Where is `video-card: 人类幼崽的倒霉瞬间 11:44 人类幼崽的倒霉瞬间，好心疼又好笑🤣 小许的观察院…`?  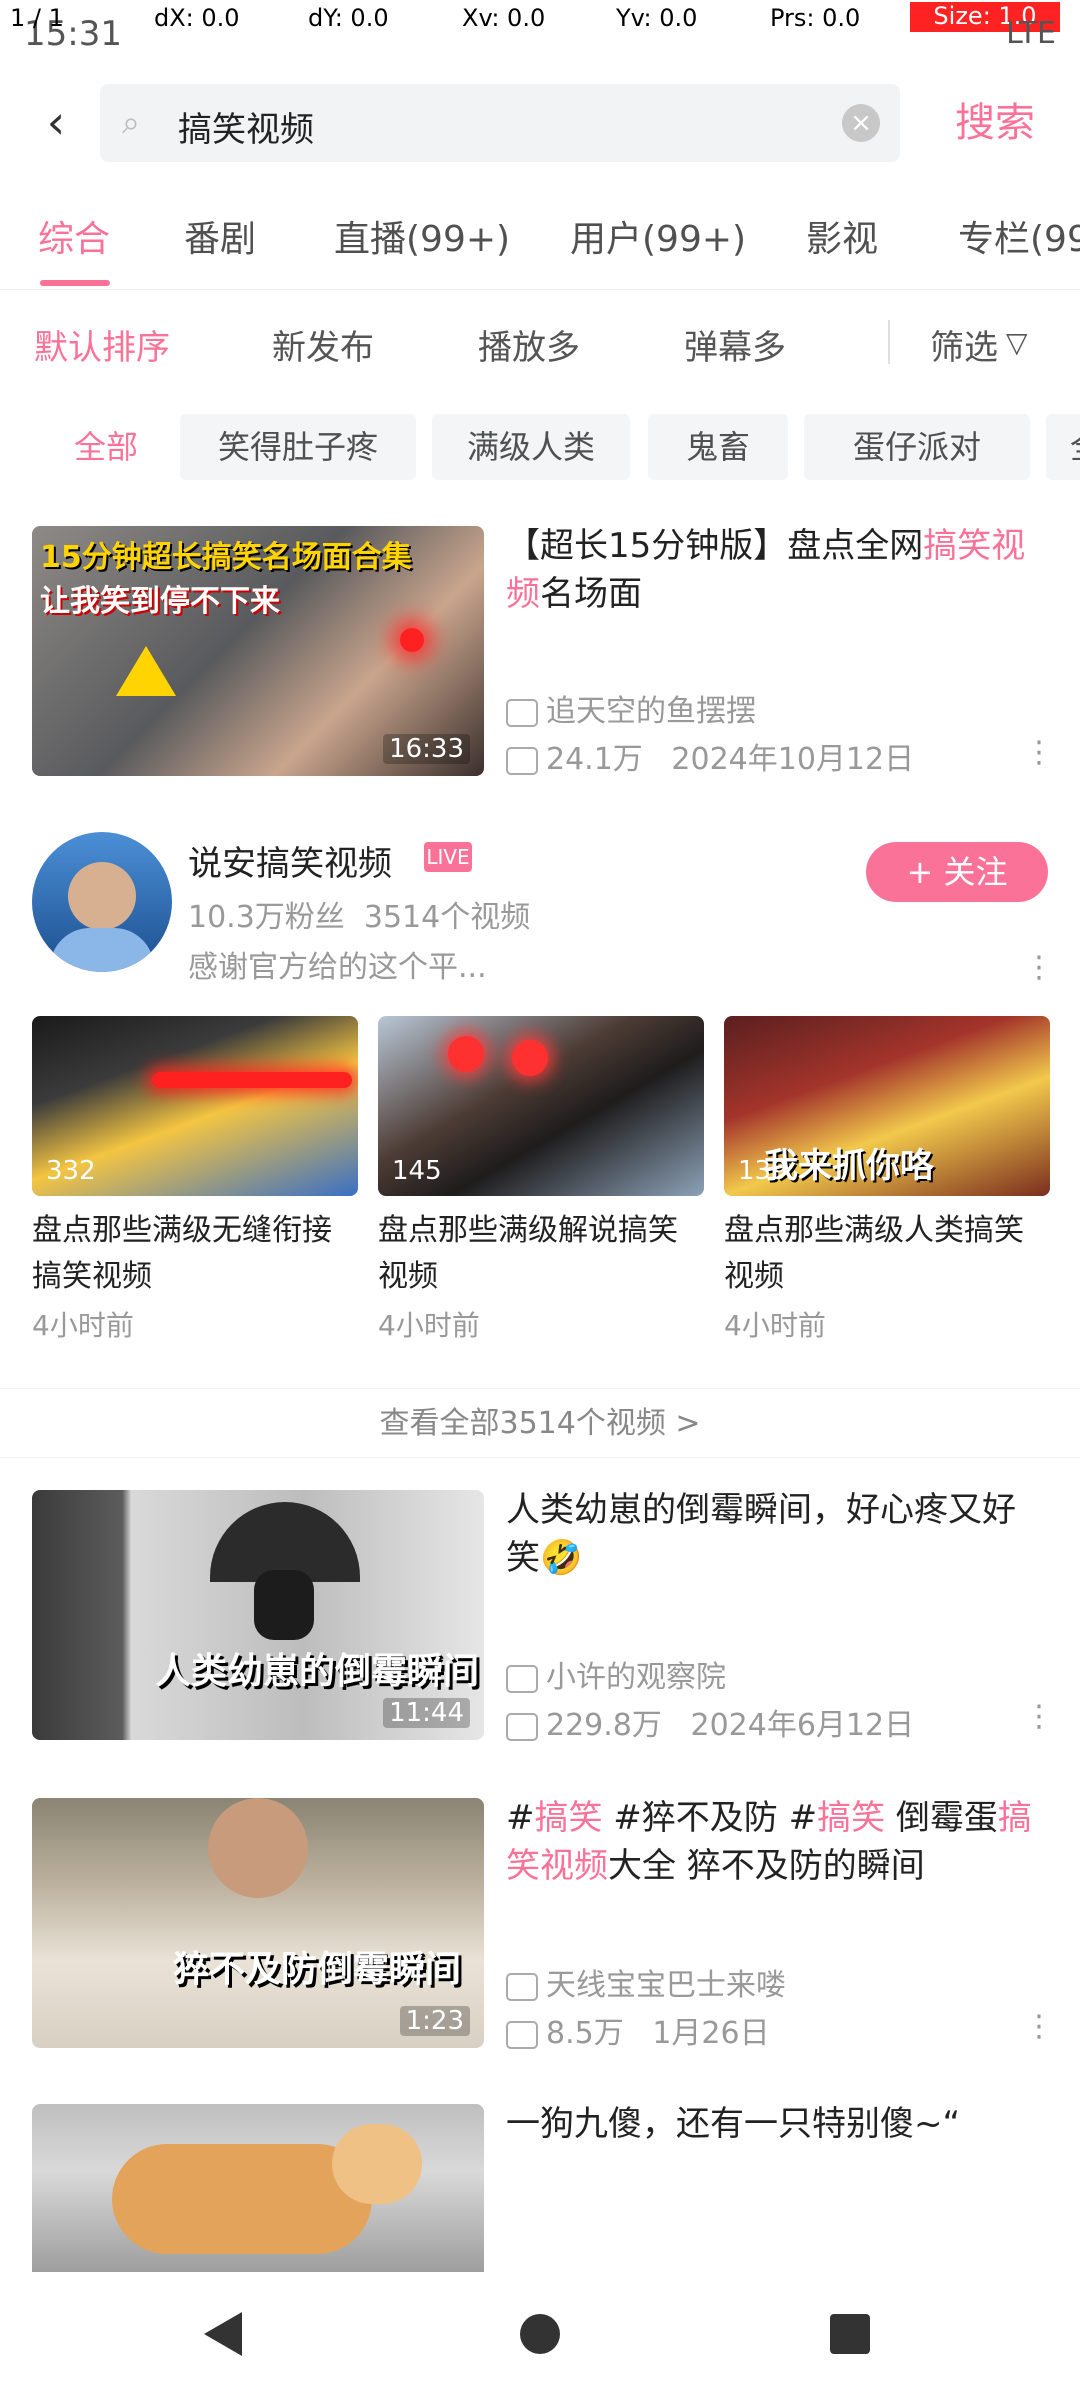
video-card: 人类幼崽的倒霉瞬间 11:44 人类幼崽的倒霉瞬间，好心疼又好笑🤣 小许的观察院… is located at coordinates (540, 1616).